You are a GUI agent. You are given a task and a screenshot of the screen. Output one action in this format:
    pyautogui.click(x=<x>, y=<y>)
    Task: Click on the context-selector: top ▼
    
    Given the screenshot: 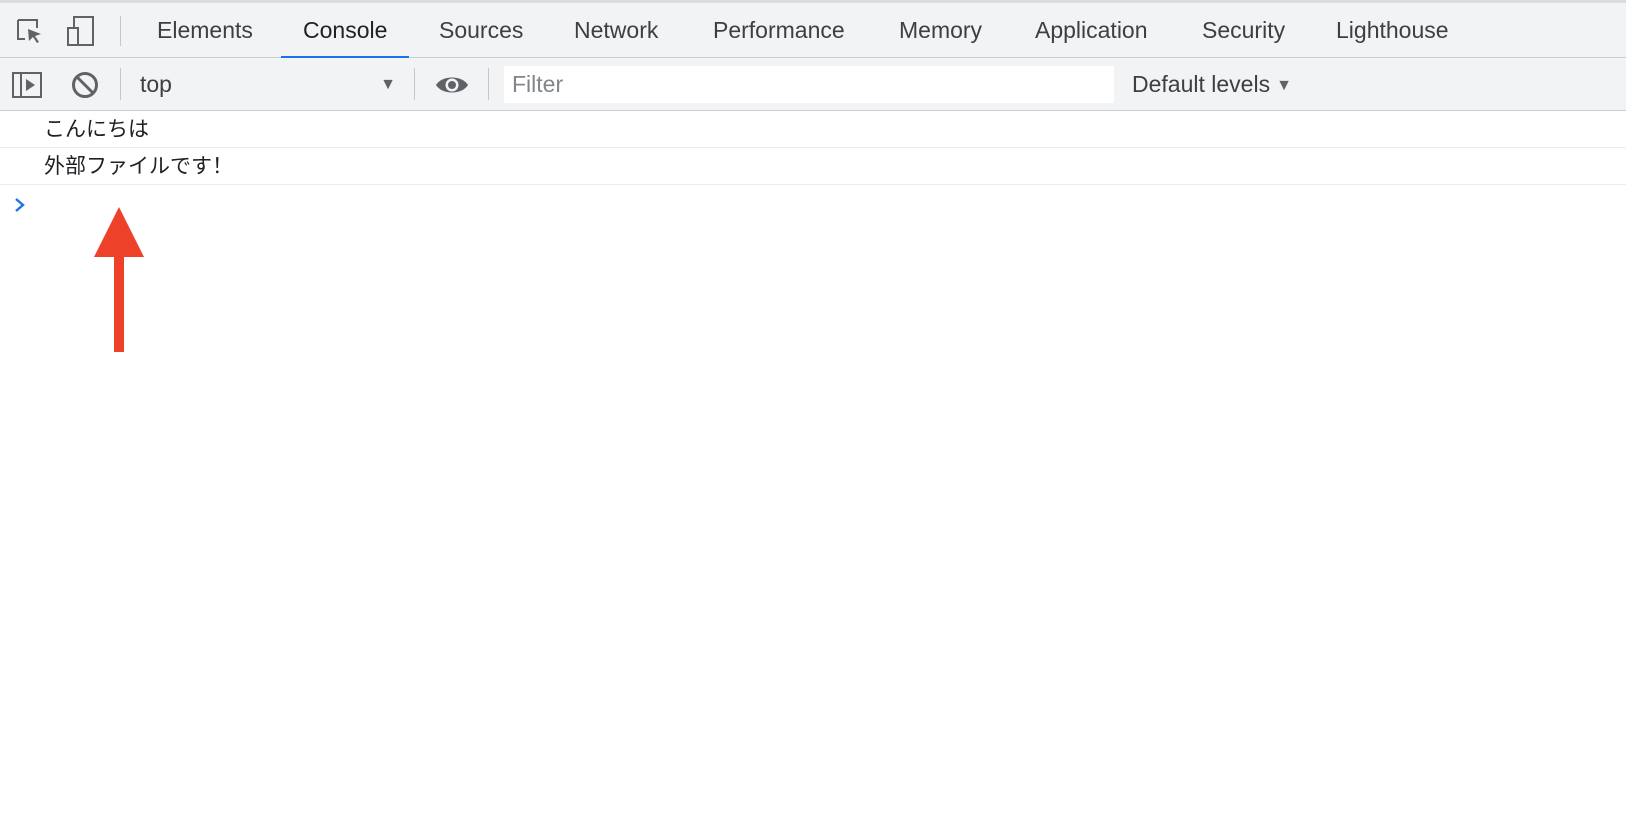 What is the action you would take?
    pyautogui.click(x=266, y=84)
    